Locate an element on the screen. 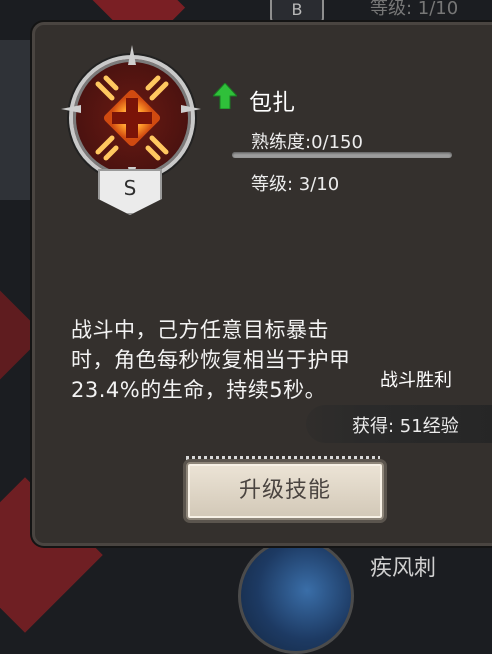  victory-reward-text: 获得: 51经验 is located at coordinates (405, 426).